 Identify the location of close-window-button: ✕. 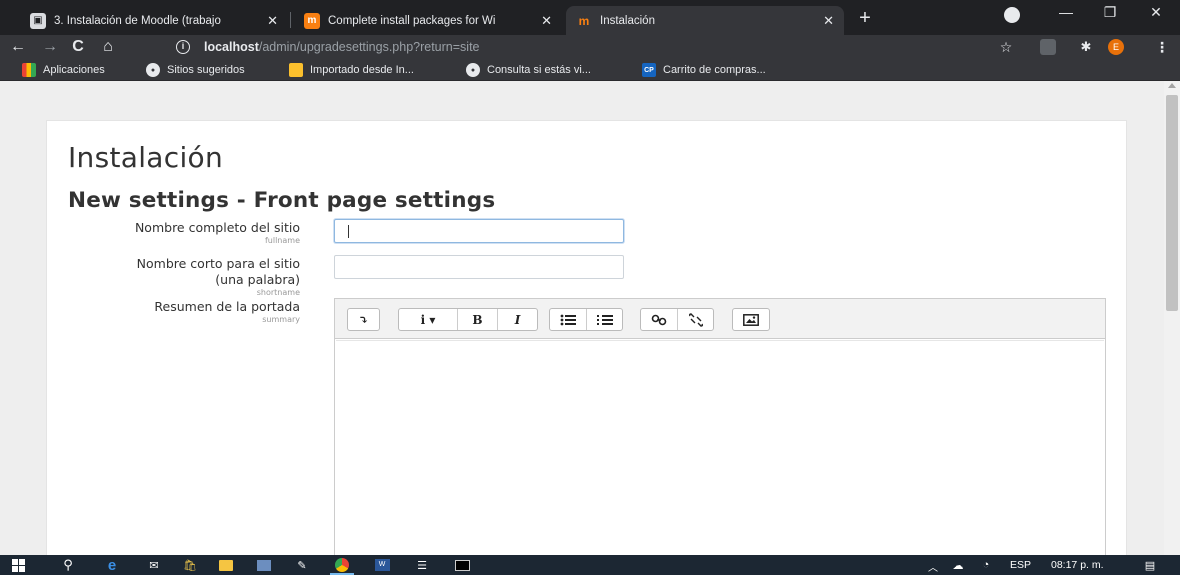
(1156, 13).